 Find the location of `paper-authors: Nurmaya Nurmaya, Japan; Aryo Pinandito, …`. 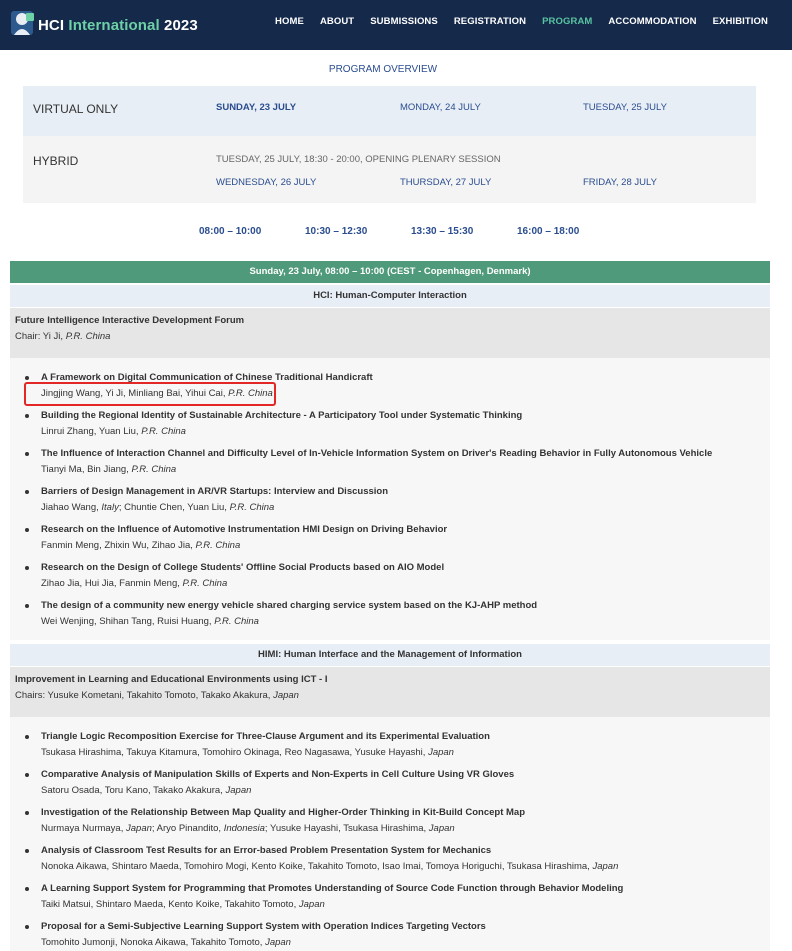

paper-authors: Nurmaya Nurmaya, Japan; Aryo Pinandito, … is located at coordinates (248, 828).